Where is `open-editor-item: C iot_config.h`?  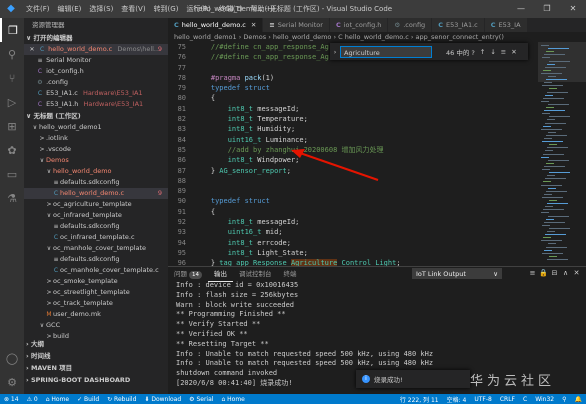
open-editor-item: C iot_config.h is located at coordinates (96, 71).